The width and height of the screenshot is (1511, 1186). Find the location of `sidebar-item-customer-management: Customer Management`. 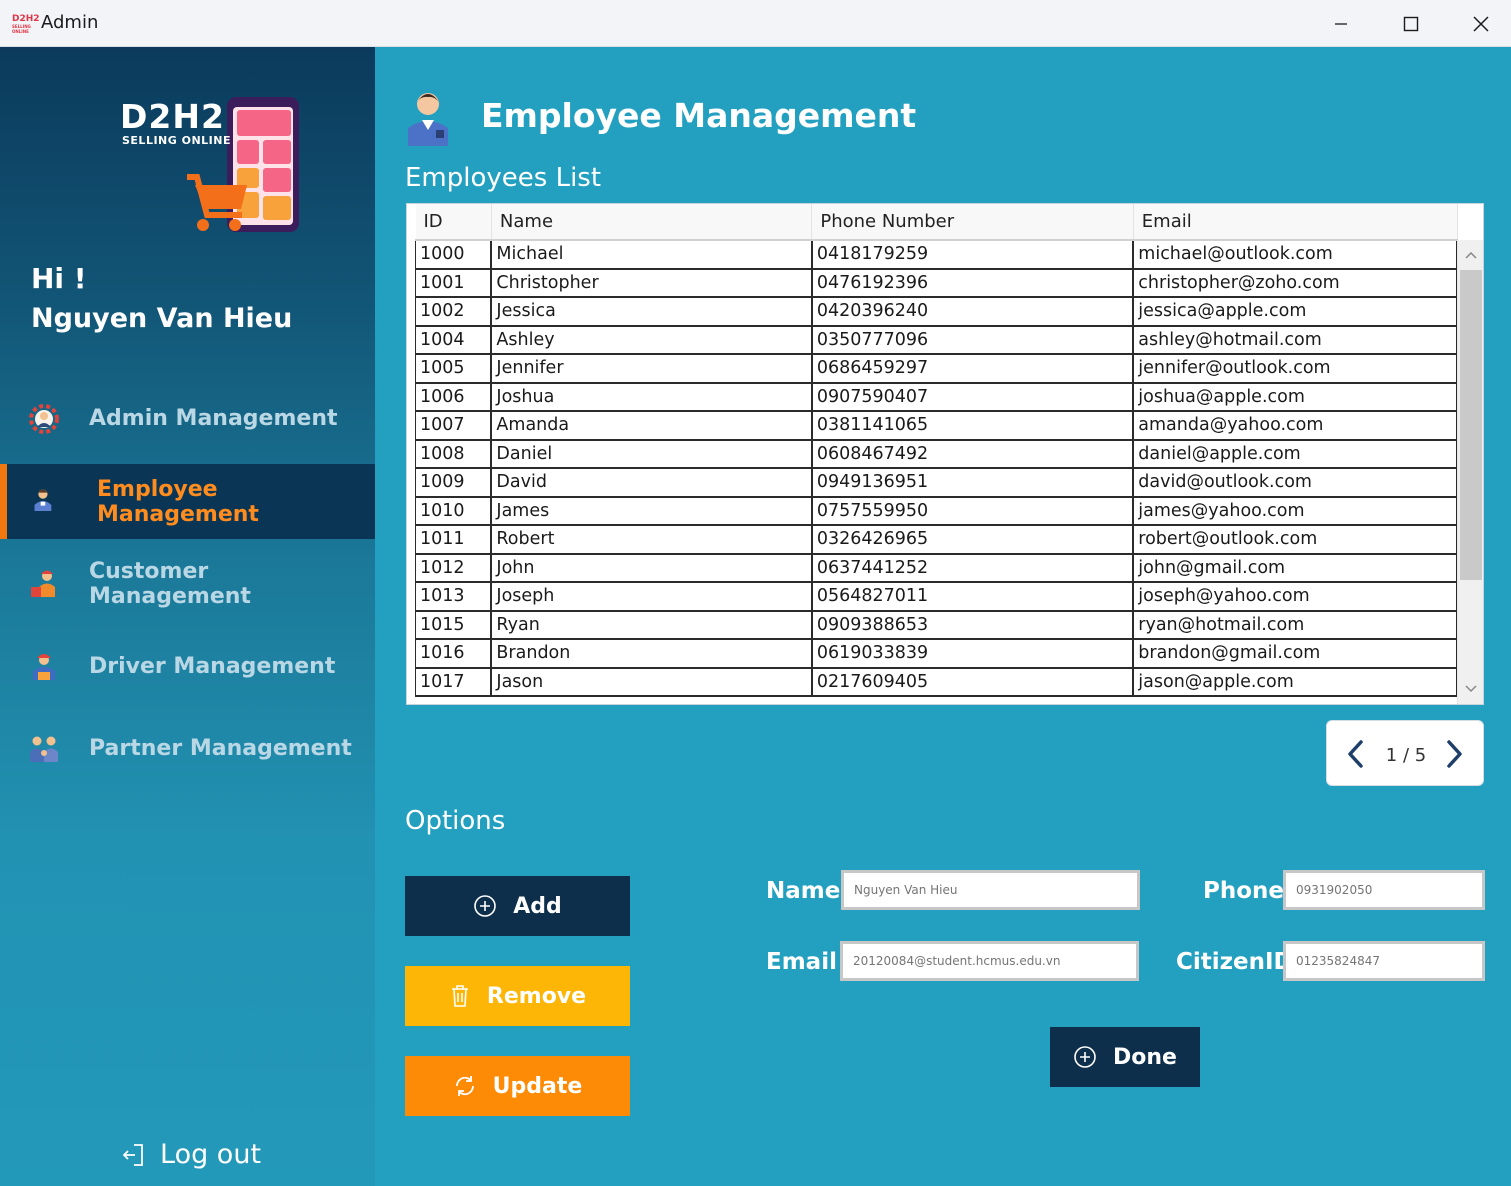

sidebar-item-customer-management: Customer Management is located at coordinates (187, 583).